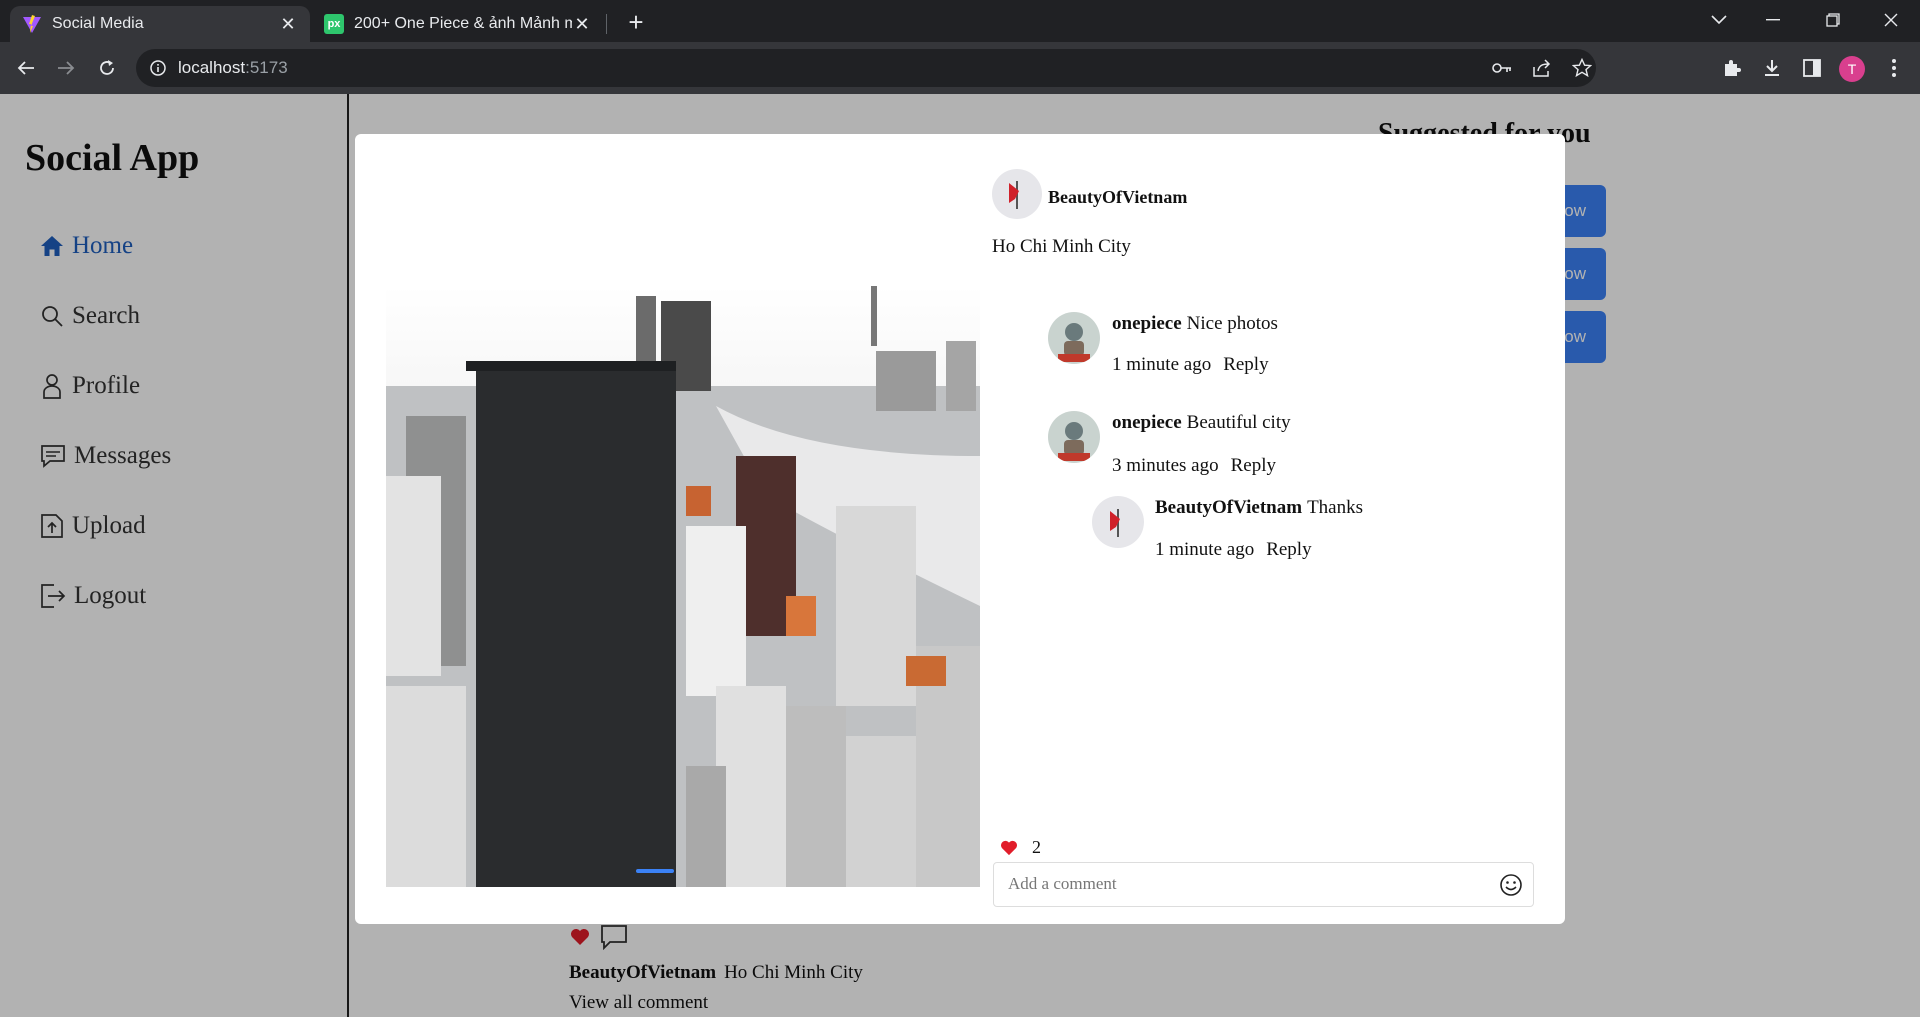  Describe the element at coordinates (1020, 847) in the screenshot. I see `likes-row: 2` at that location.